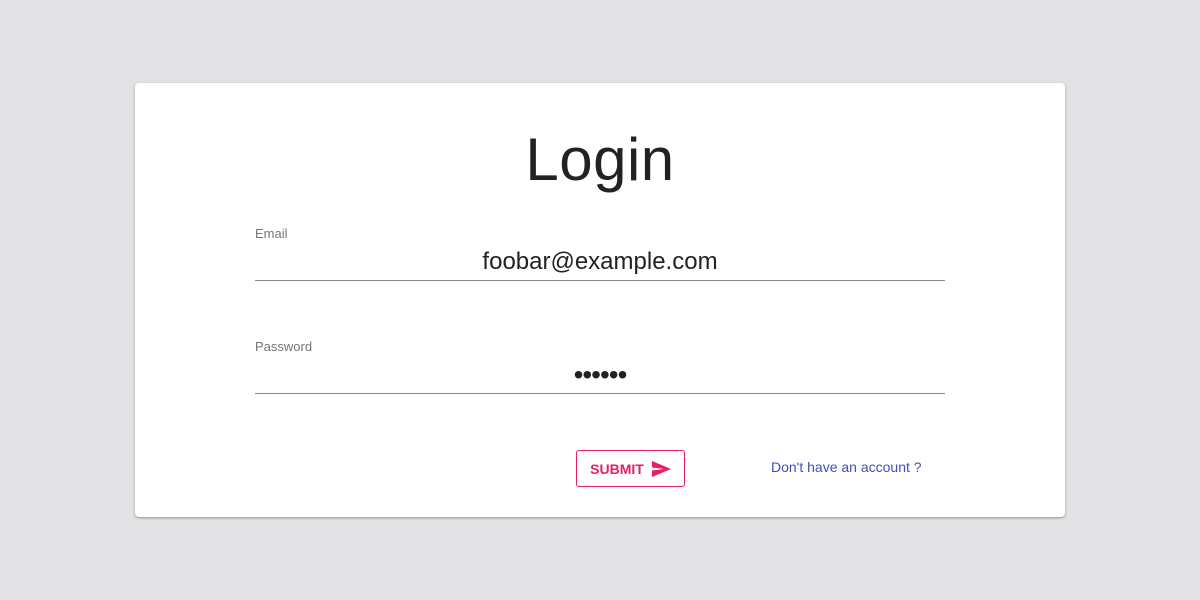 Image resolution: width=1200 pixels, height=600 pixels. Describe the element at coordinates (661, 468) in the screenshot. I see `send-icon` at that location.